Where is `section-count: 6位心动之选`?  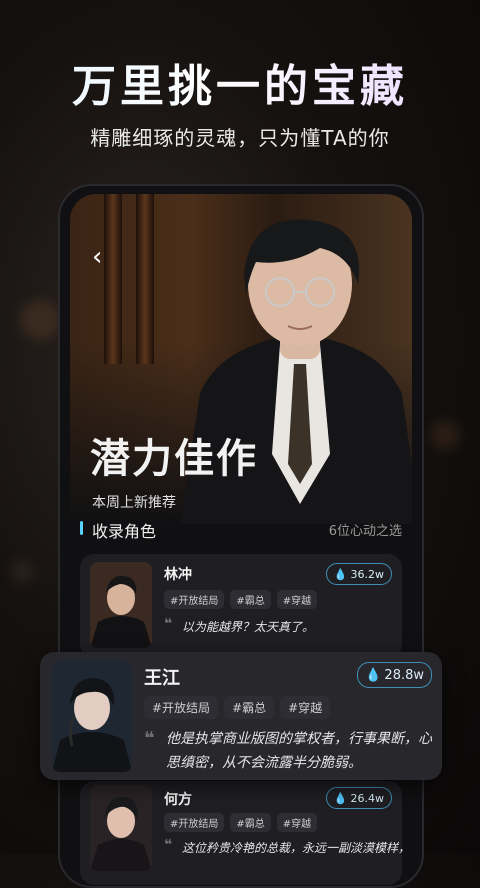
section-count: 6位心动之选 is located at coordinates (365, 531).